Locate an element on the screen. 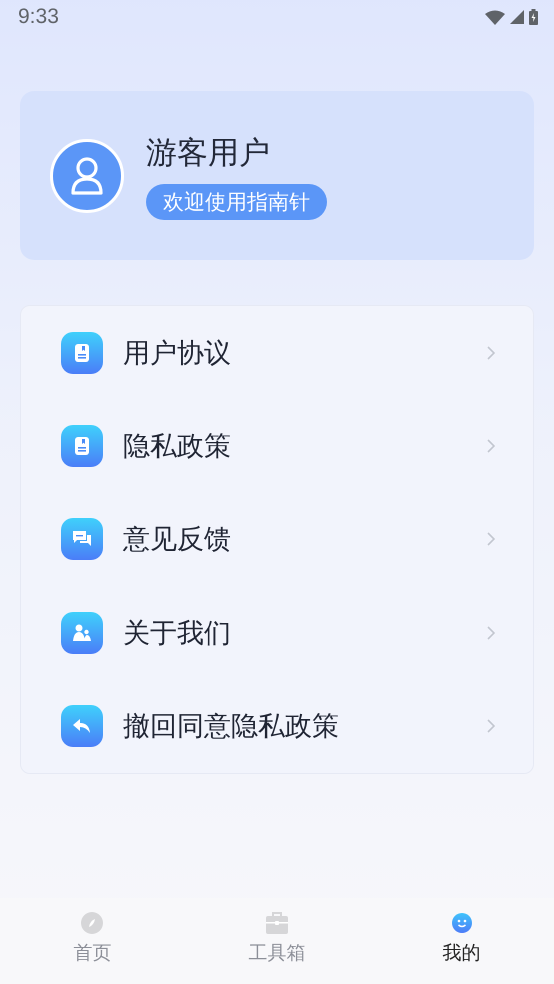  welcome-badge: 欢迎使用指南针 is located at coordinates (236, 202).